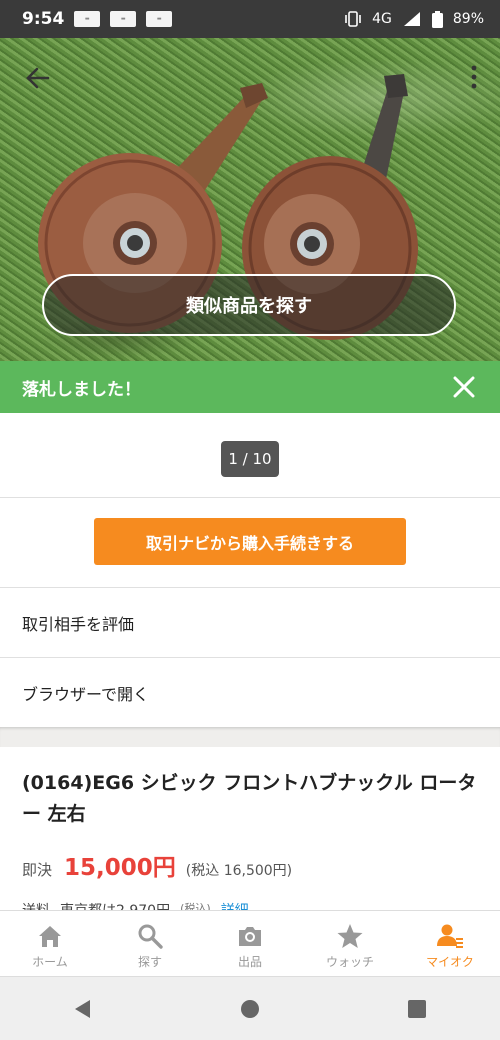  What do you see at coordinates (50, 962) in the screenshot?
I see `nav-home-label: ホーム` at bounding box center [50, 962].